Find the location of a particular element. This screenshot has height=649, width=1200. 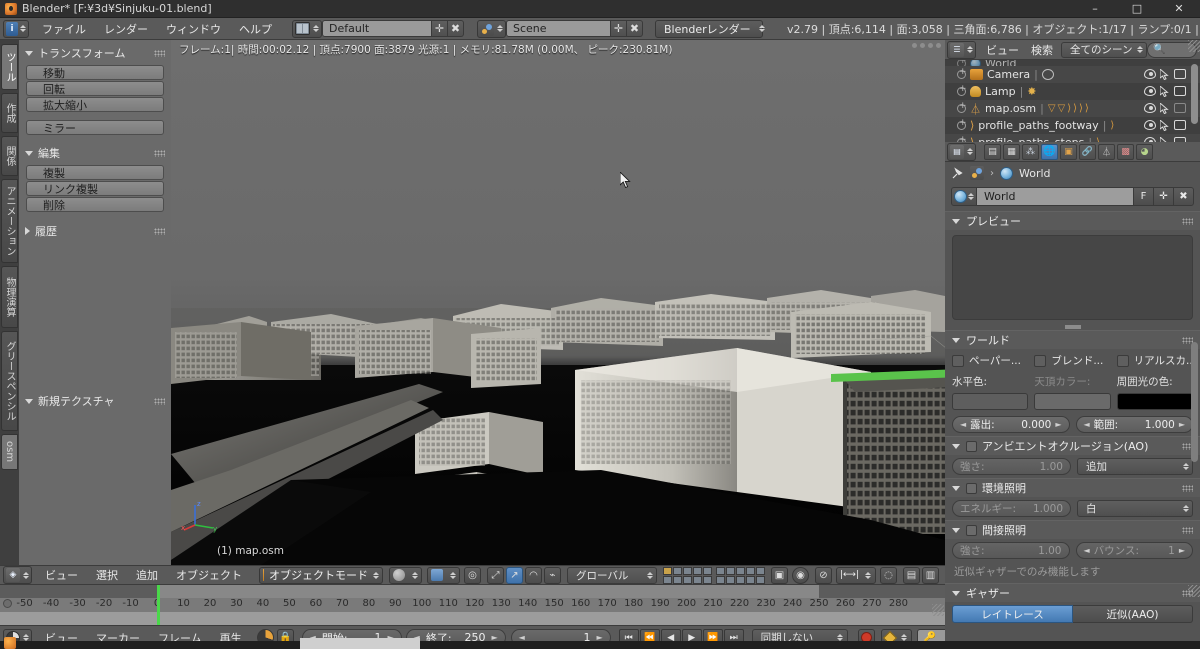

outliner-scrollbar is located at coordinates (1194, 94).